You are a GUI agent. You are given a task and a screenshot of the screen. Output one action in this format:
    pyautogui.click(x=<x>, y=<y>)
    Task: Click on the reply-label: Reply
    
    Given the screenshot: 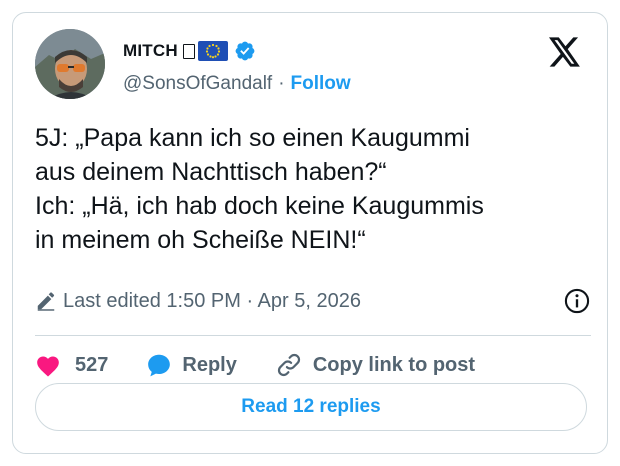 What is the action you would take?
    pyautogui.click(x=209, y=364)
    